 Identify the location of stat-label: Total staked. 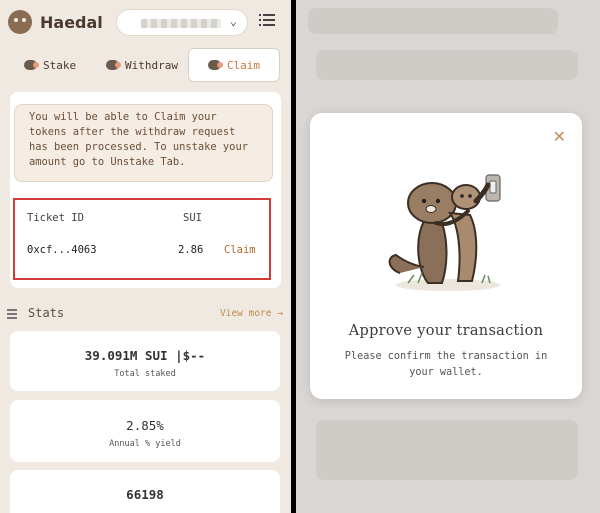
(145, 374).